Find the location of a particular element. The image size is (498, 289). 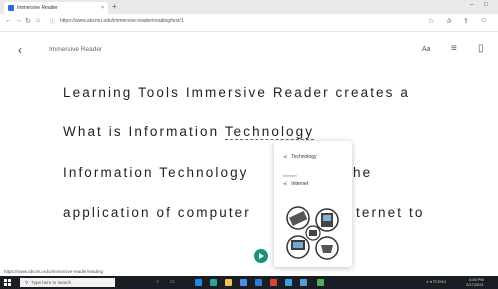

cortana-icon: ○ is located at coordinates (157, 282).